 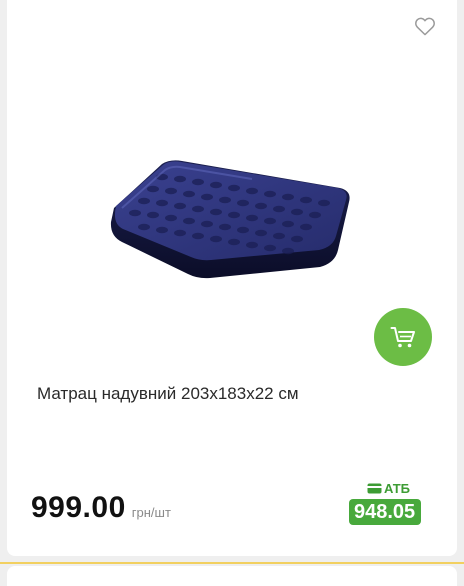 What do you see at coordinates (232, 563) in the screenshot?
I see `separator` at bounding box center [232, 563].